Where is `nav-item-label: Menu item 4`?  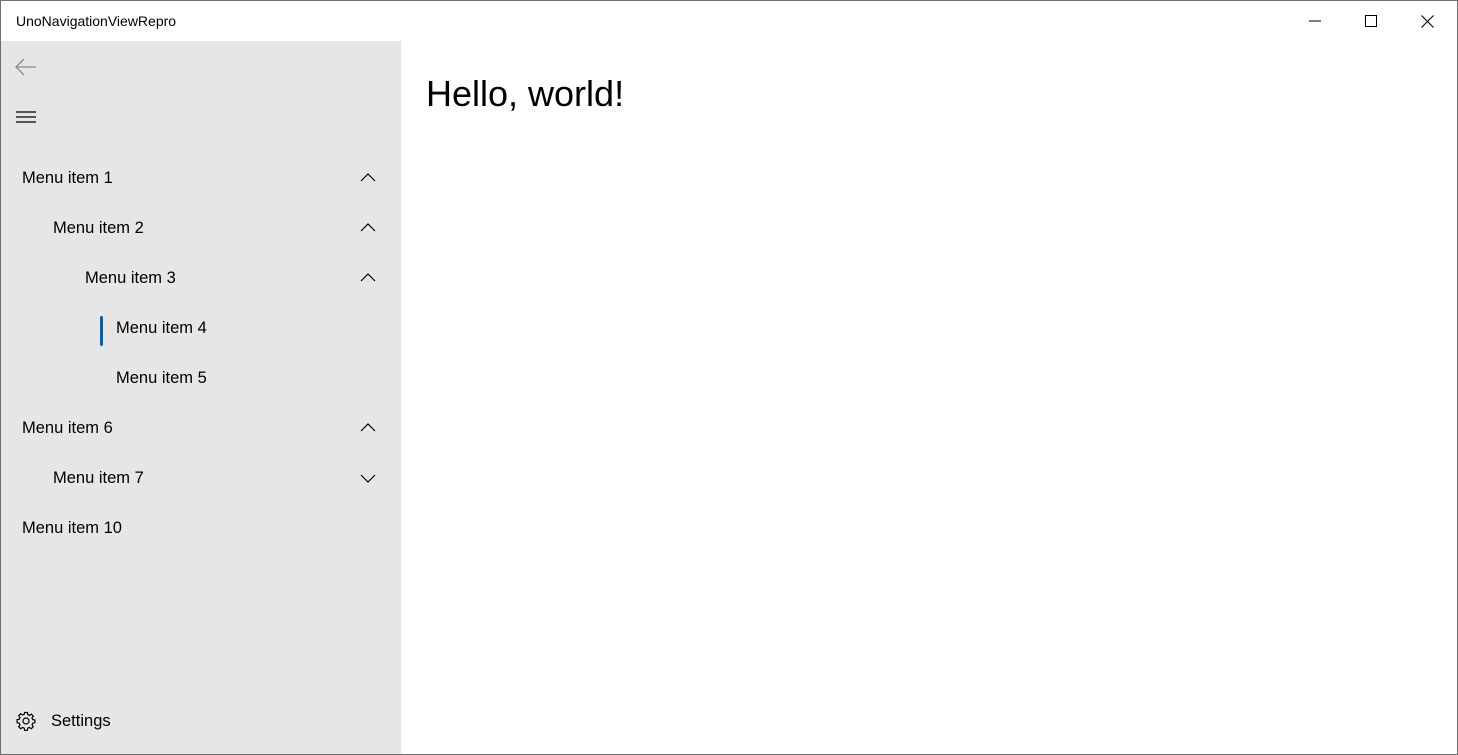
nav-item-label: Menu item 4 is located at coordinates (161, 328).